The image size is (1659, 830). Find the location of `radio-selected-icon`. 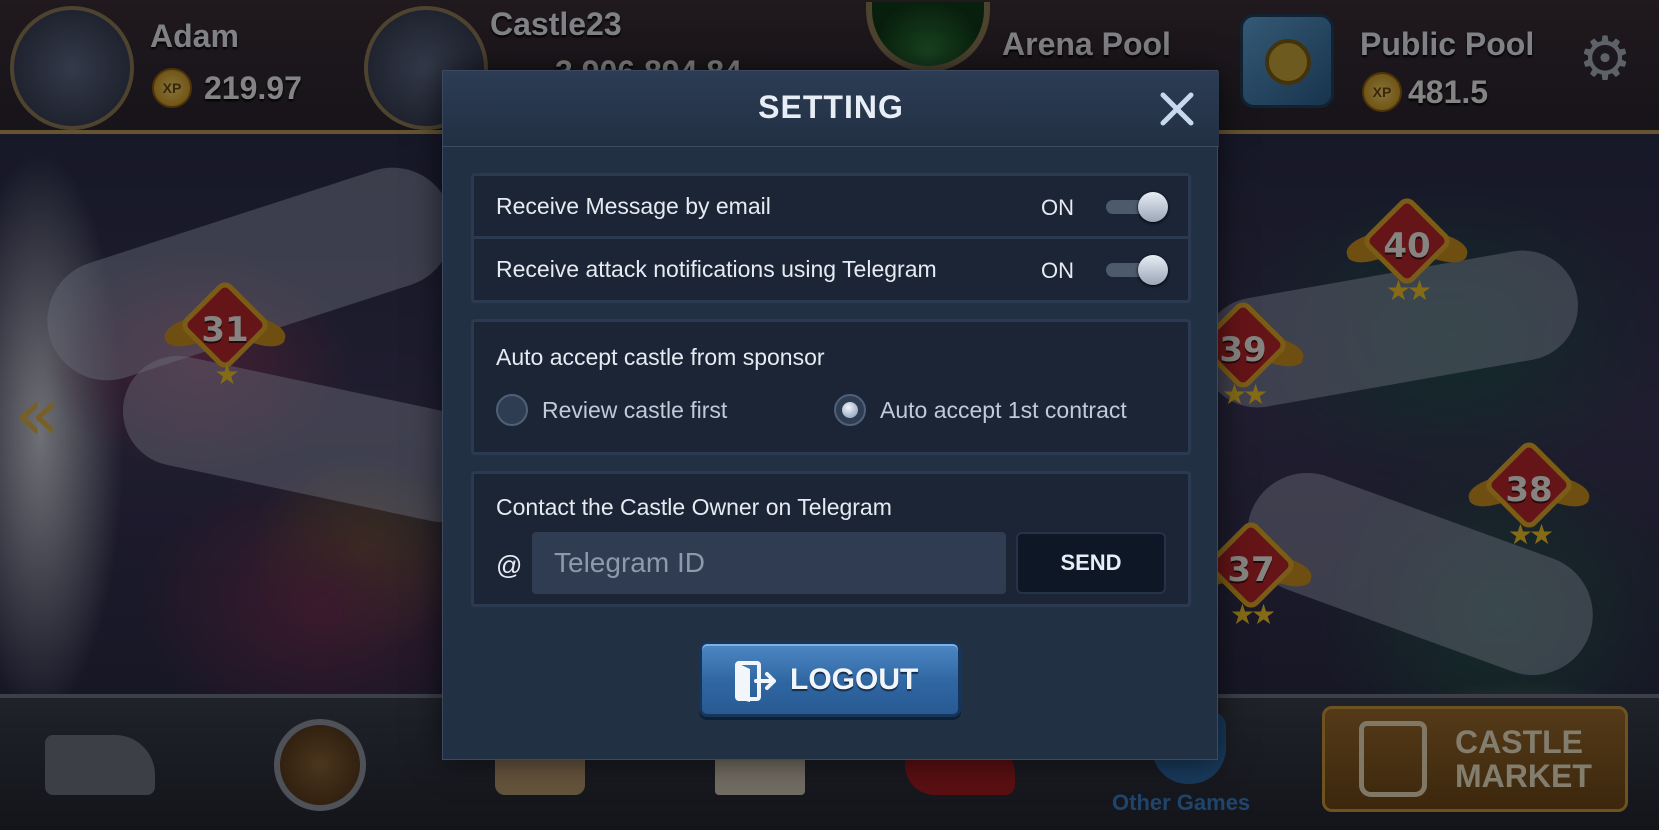

radio-selected-icon is located at coordinates (850, 410).